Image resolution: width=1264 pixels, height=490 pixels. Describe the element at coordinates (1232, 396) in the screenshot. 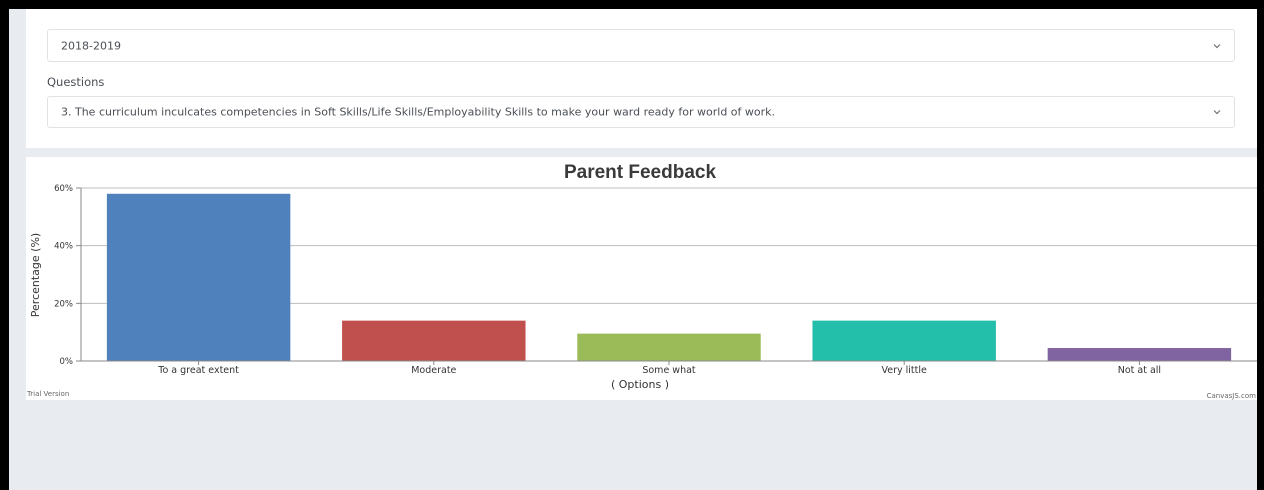

I see `canvasjs-credit: CanvasJS.com` at that location.